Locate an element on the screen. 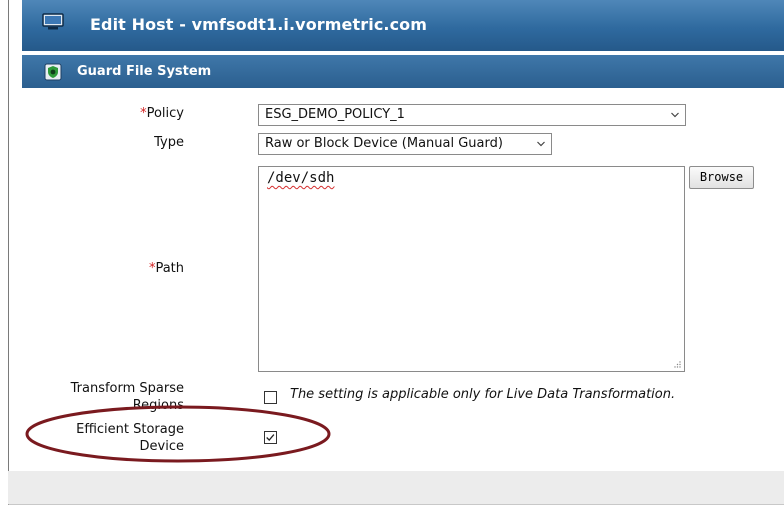  policy-label: *Policy is located at coordinates (147, 113).